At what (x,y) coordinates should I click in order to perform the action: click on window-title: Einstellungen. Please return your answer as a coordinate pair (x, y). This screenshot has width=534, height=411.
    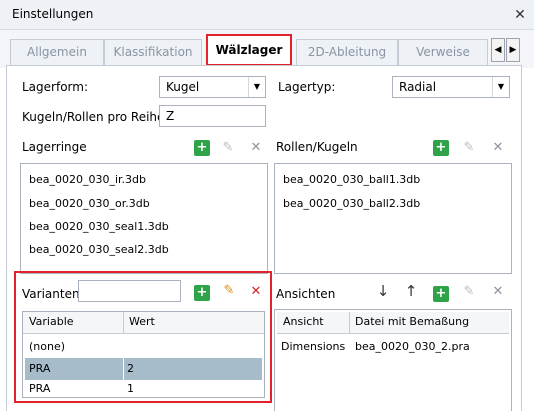
    Looking at the image, I should click on (53, 14).